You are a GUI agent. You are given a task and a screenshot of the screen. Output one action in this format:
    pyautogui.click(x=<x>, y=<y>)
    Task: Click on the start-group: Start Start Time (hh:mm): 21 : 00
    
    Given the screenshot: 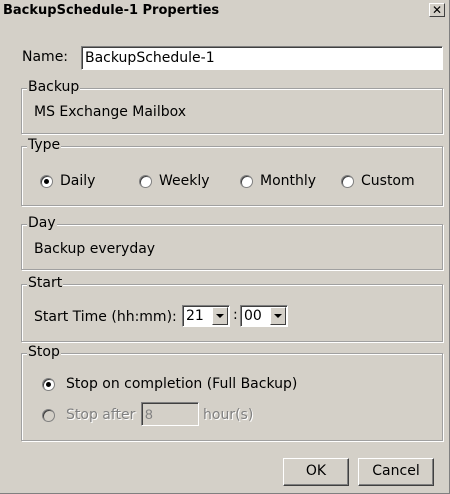 What is the action you would take?
    pyautogui.click(x=232, y=308)
    